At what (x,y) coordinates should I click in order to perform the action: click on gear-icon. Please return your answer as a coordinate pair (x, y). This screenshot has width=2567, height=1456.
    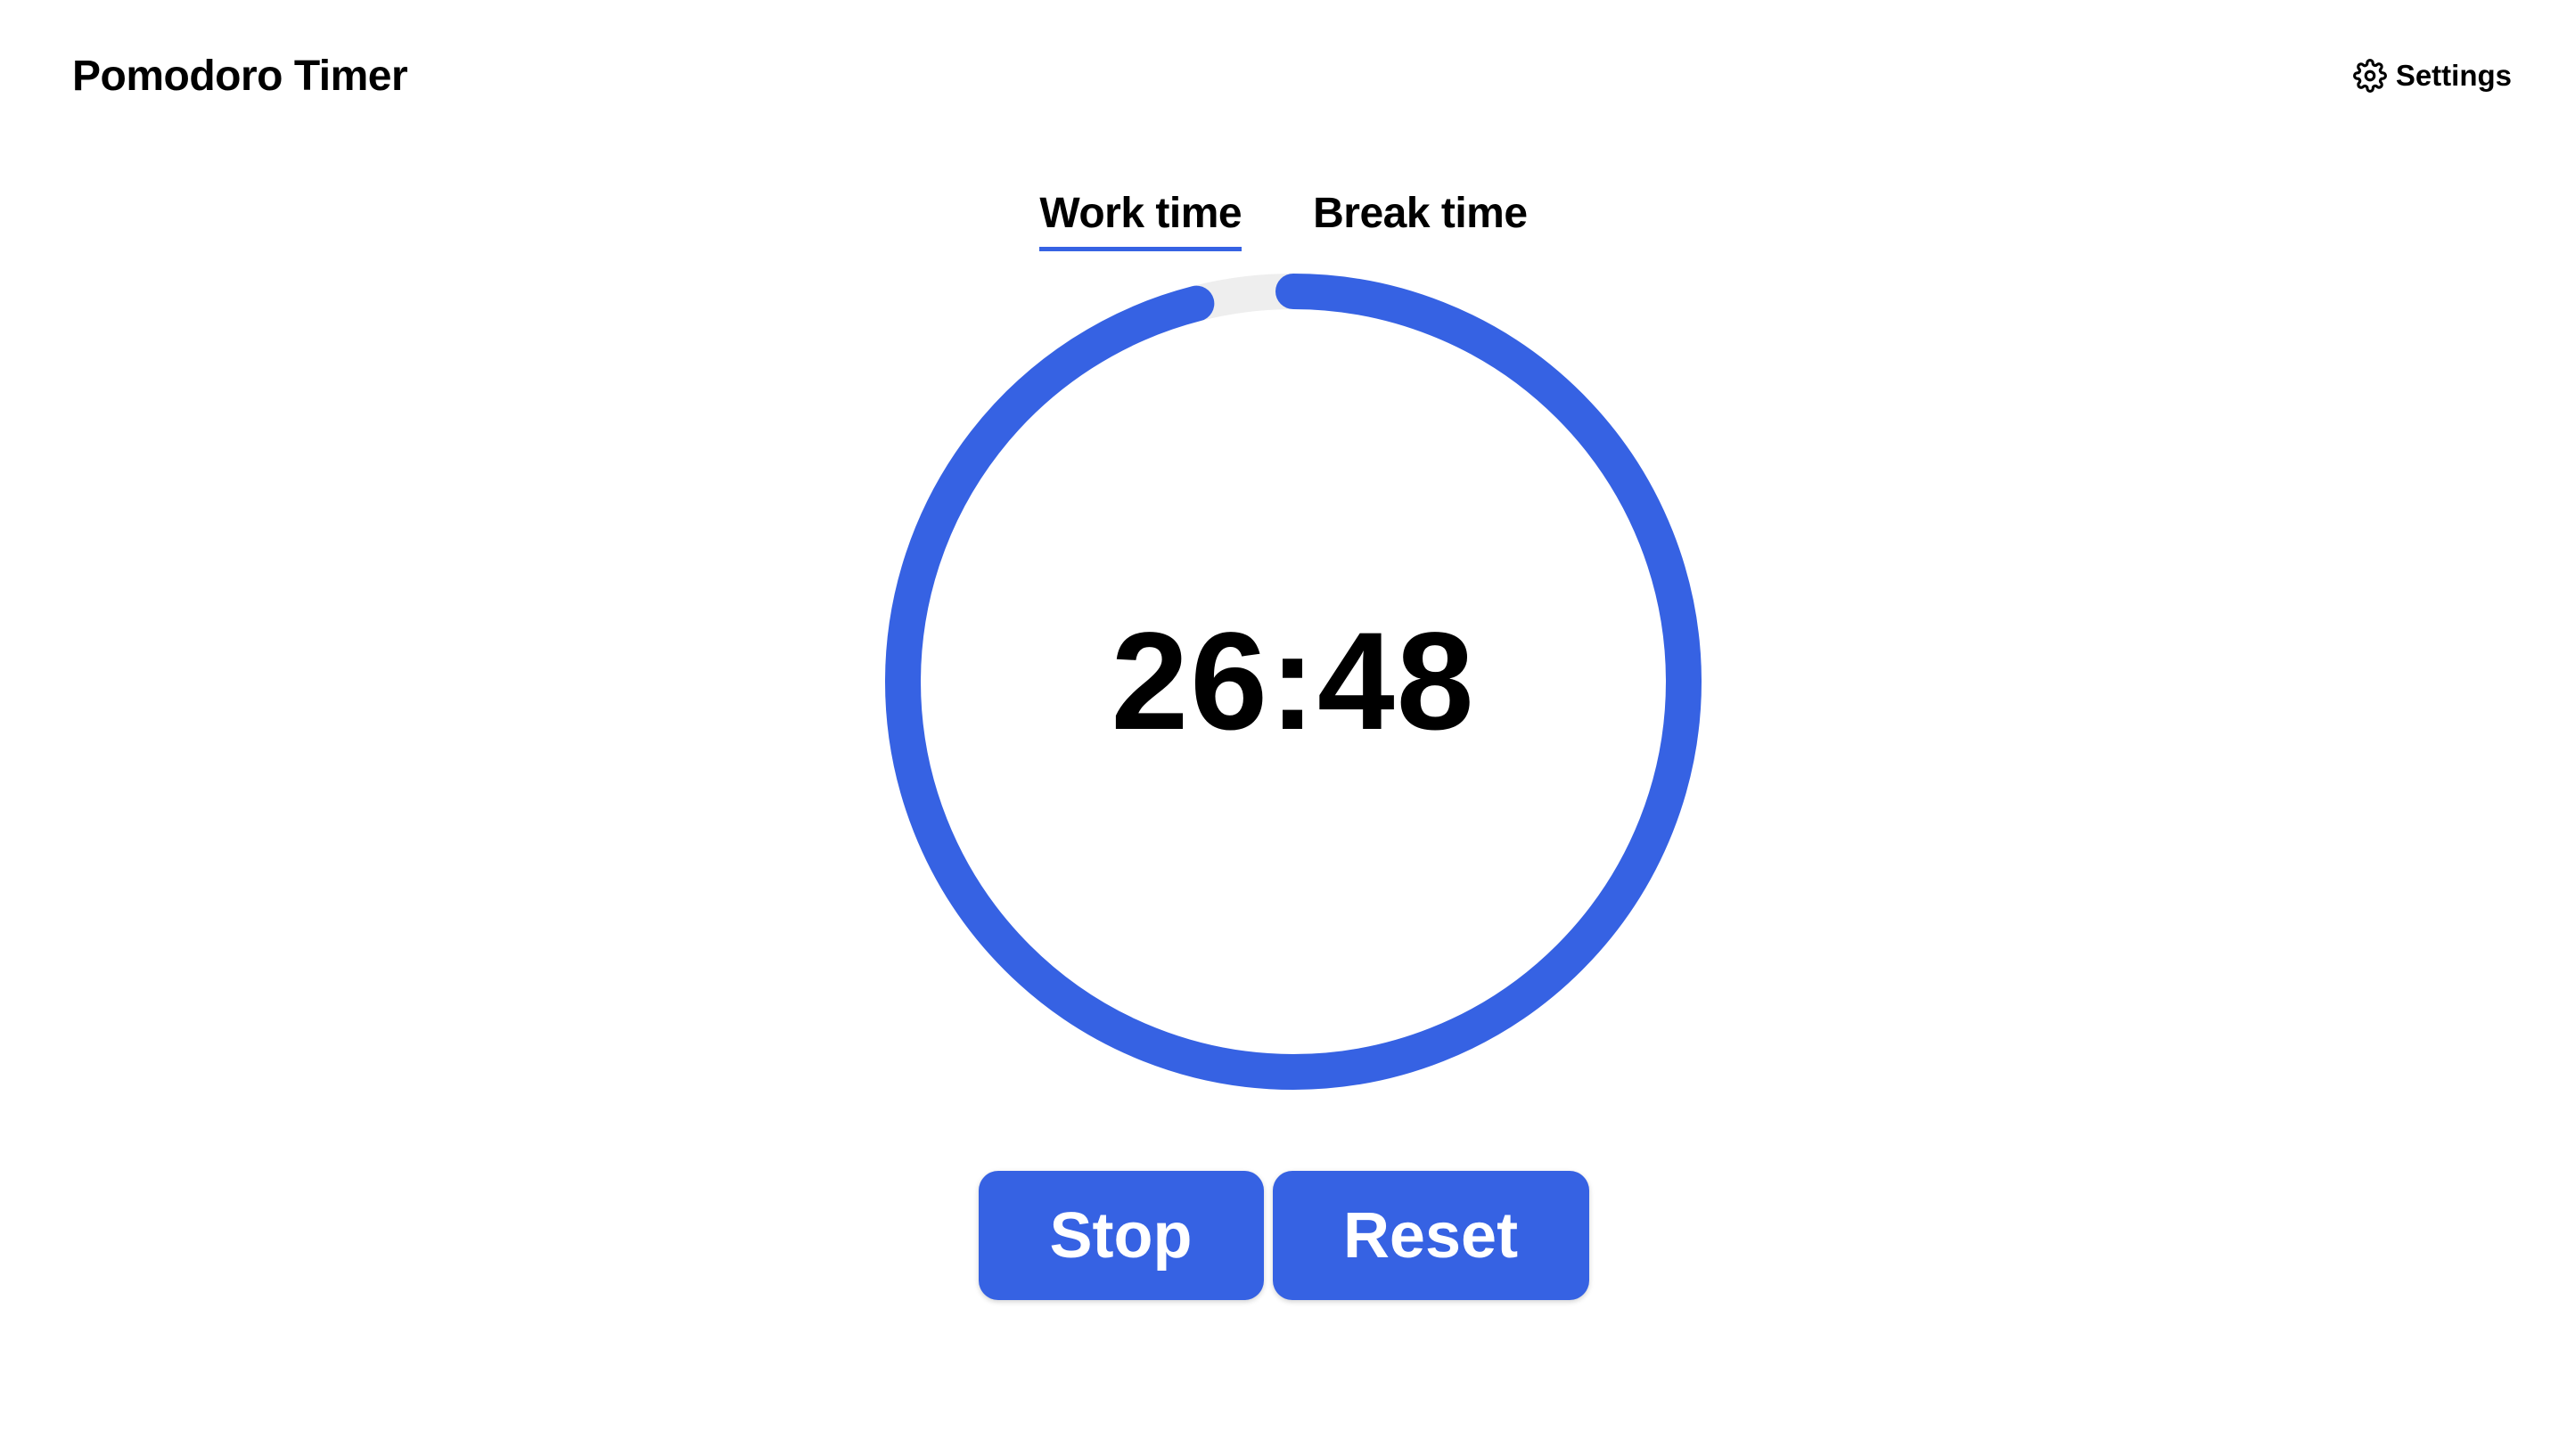
    Looking at the image, I should click on (2370, 76).